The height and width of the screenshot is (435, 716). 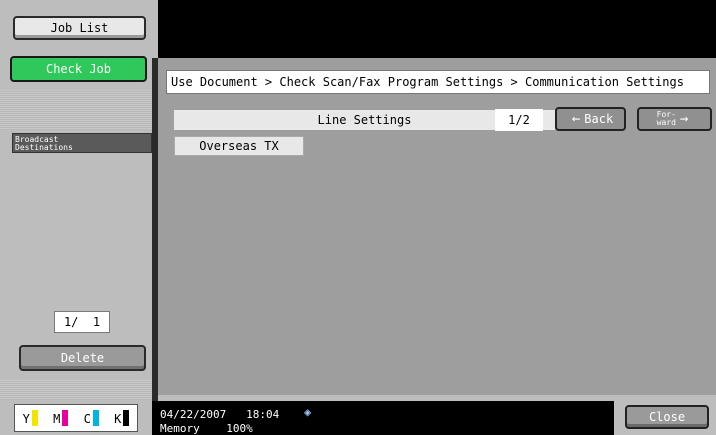 I want to click on toner-yellow-bar, so click(x=34, y=418).